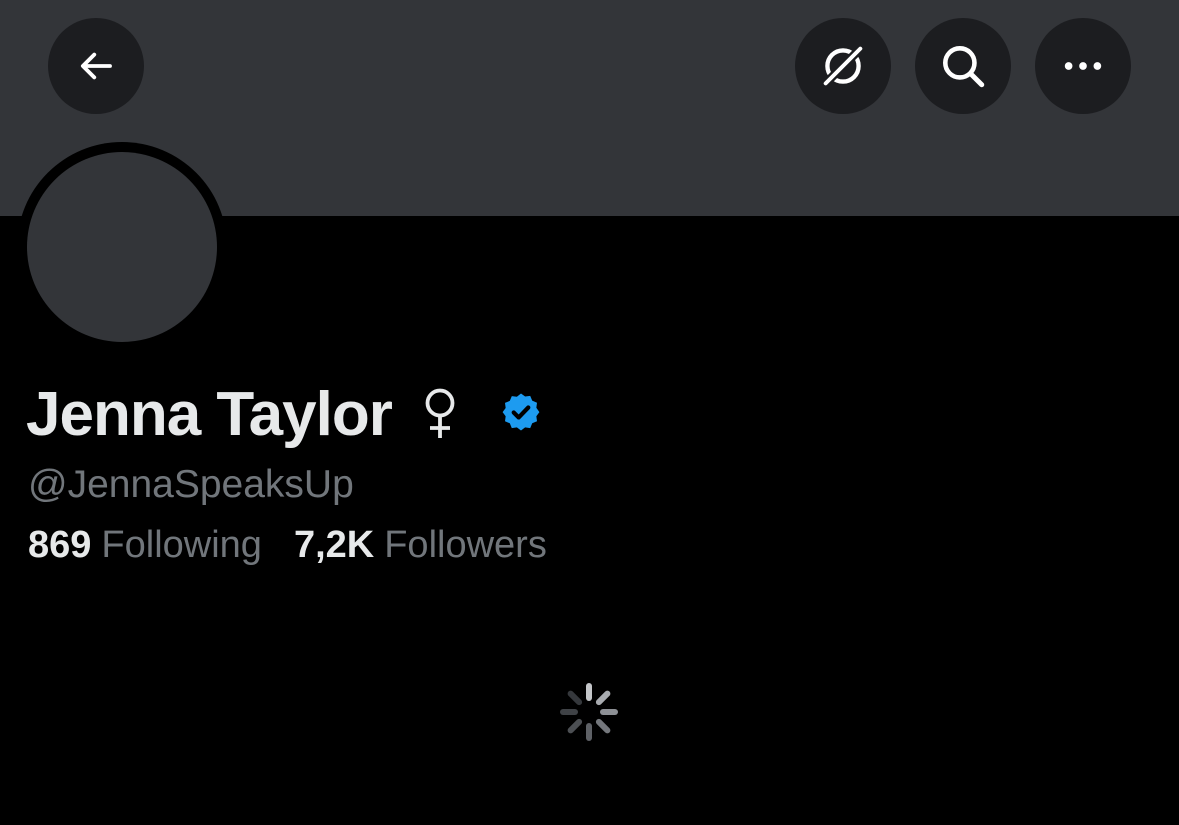  I want to click on avatar-frame, so click(122, 247).